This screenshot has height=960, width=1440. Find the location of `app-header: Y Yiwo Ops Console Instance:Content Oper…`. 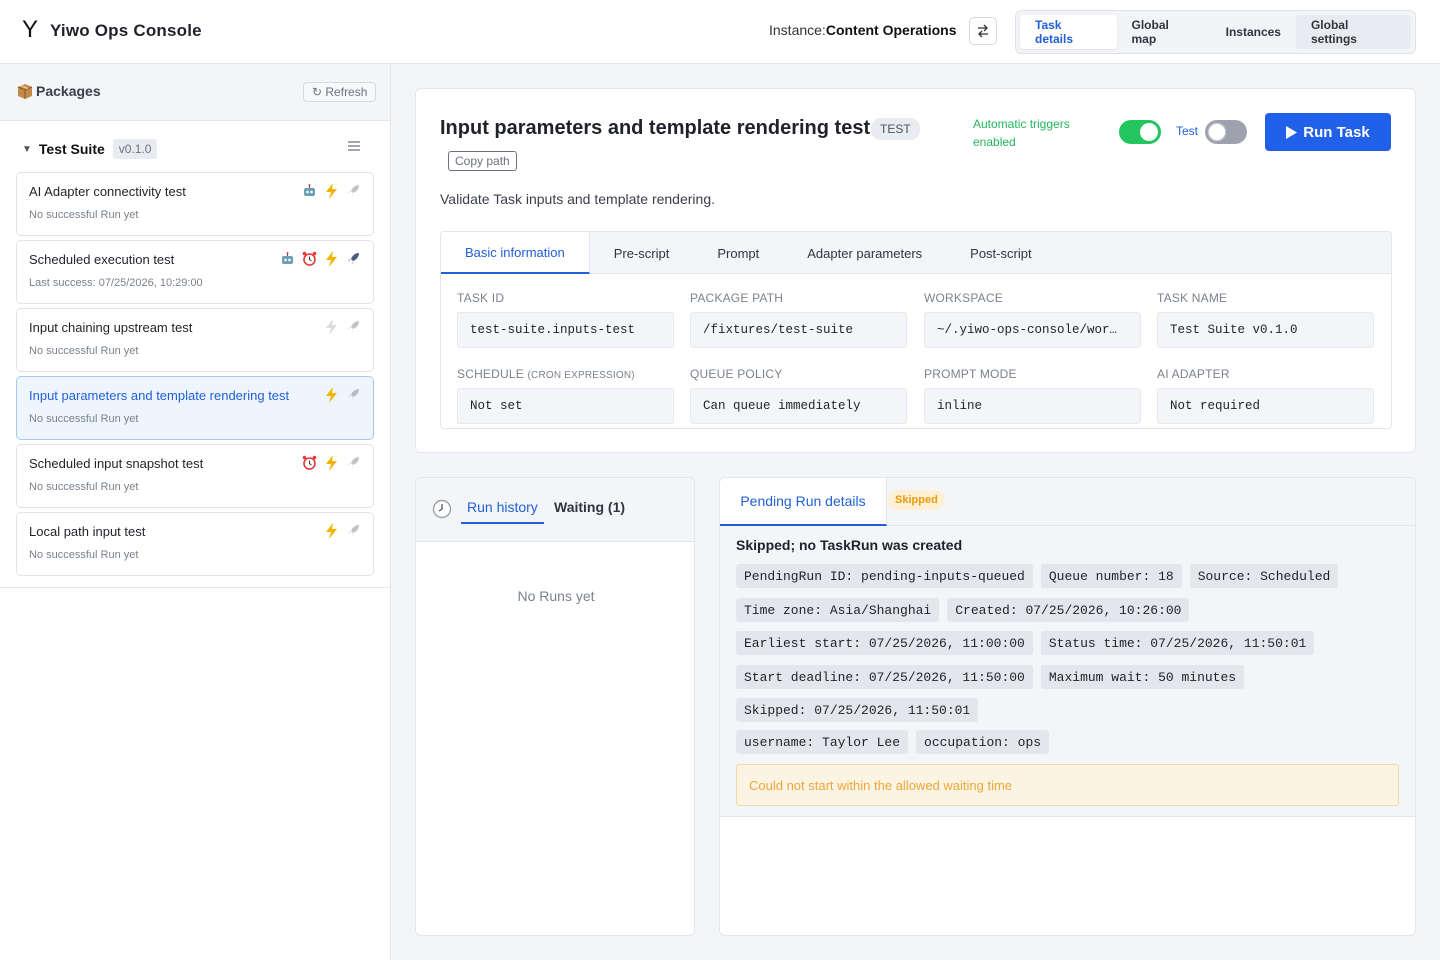

app-header: Y Yiwo Ops Console Instance:Content Oper… is located at coordinates (720, 32).